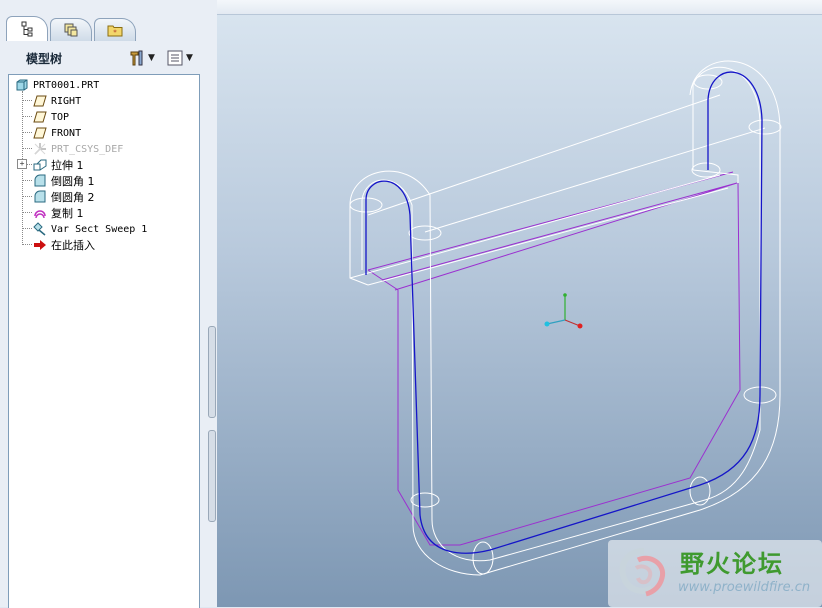 The width and height of the screenshot is (822, 608). Describe the element at coordinates (744, 587) in the screenshot. I see `forum-url: www.proewildfire.cn` at that location.